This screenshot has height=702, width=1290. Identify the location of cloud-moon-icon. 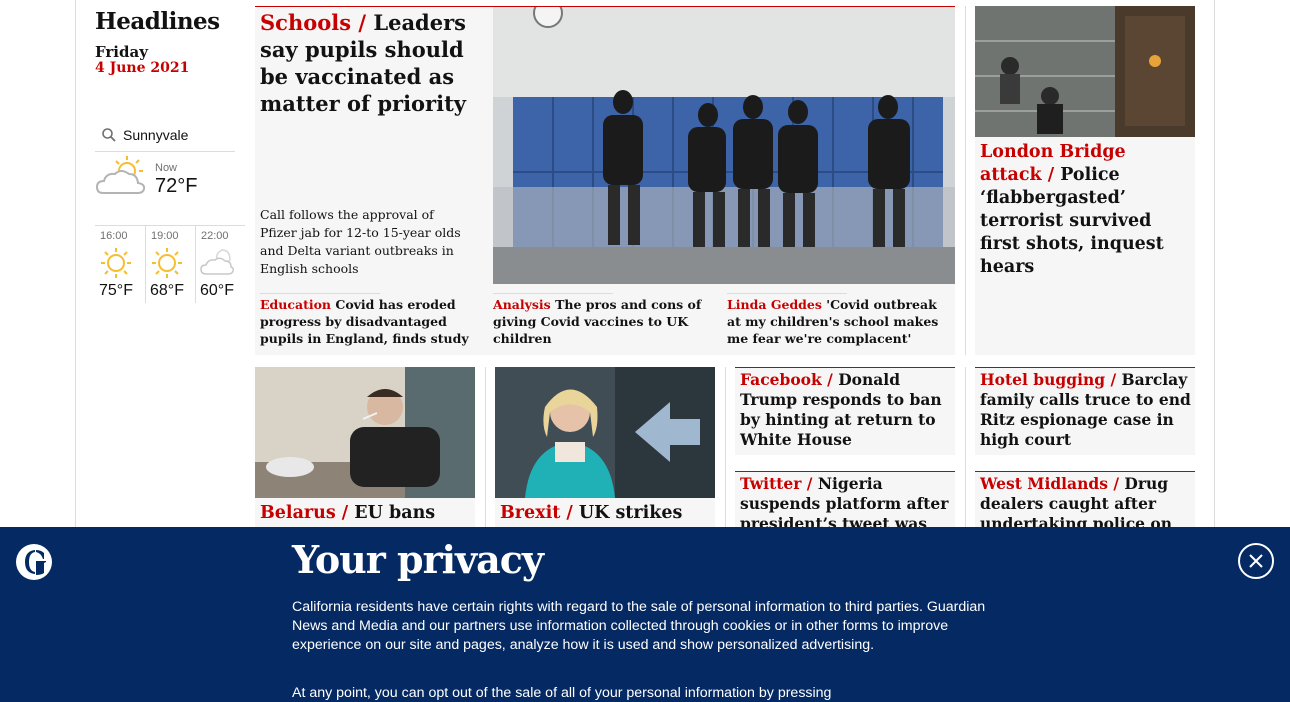
(217, 262).